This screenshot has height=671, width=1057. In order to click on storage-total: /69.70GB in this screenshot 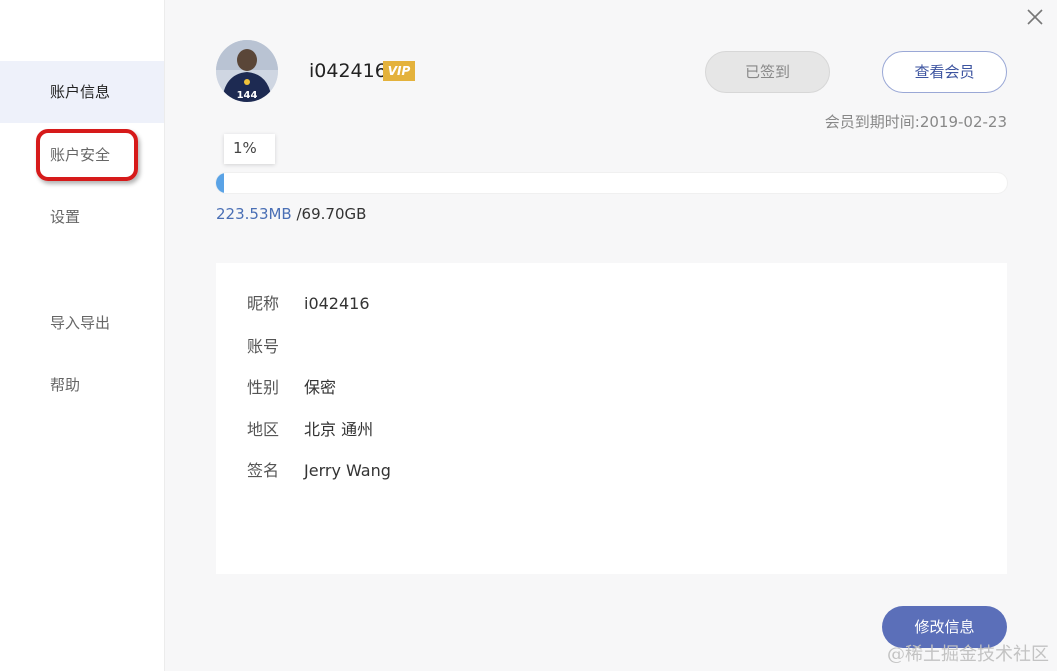, I will do `click(331, 214)`.